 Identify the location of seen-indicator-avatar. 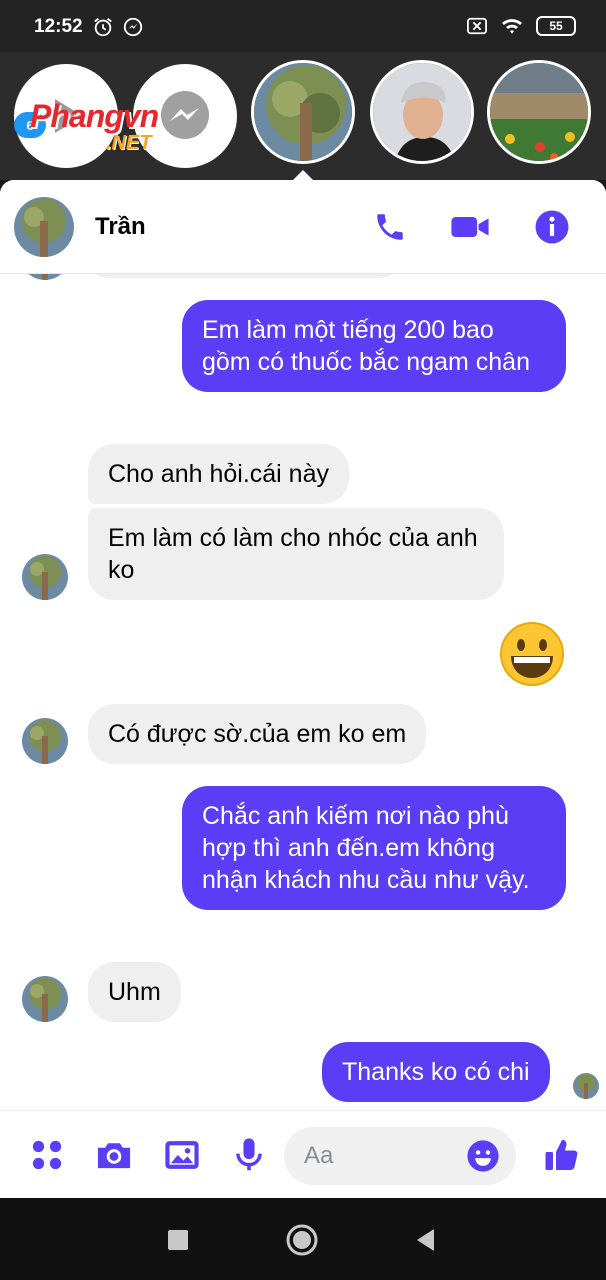
(586, 1086).